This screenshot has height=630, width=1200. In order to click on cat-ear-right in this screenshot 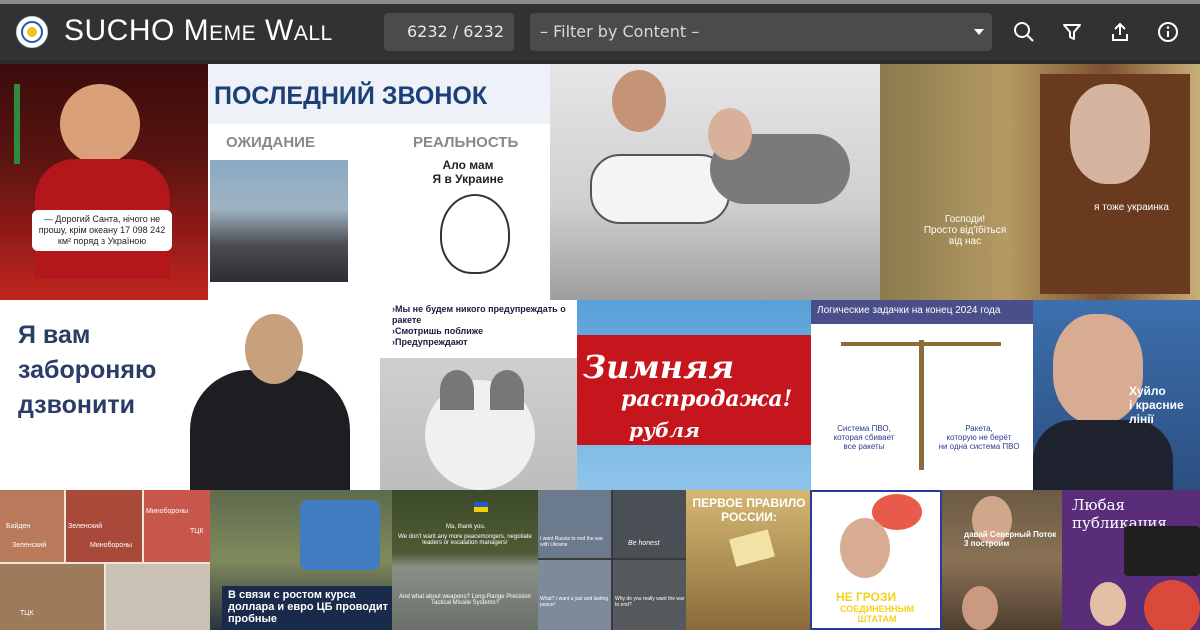, I will do `click(507, 390)`.